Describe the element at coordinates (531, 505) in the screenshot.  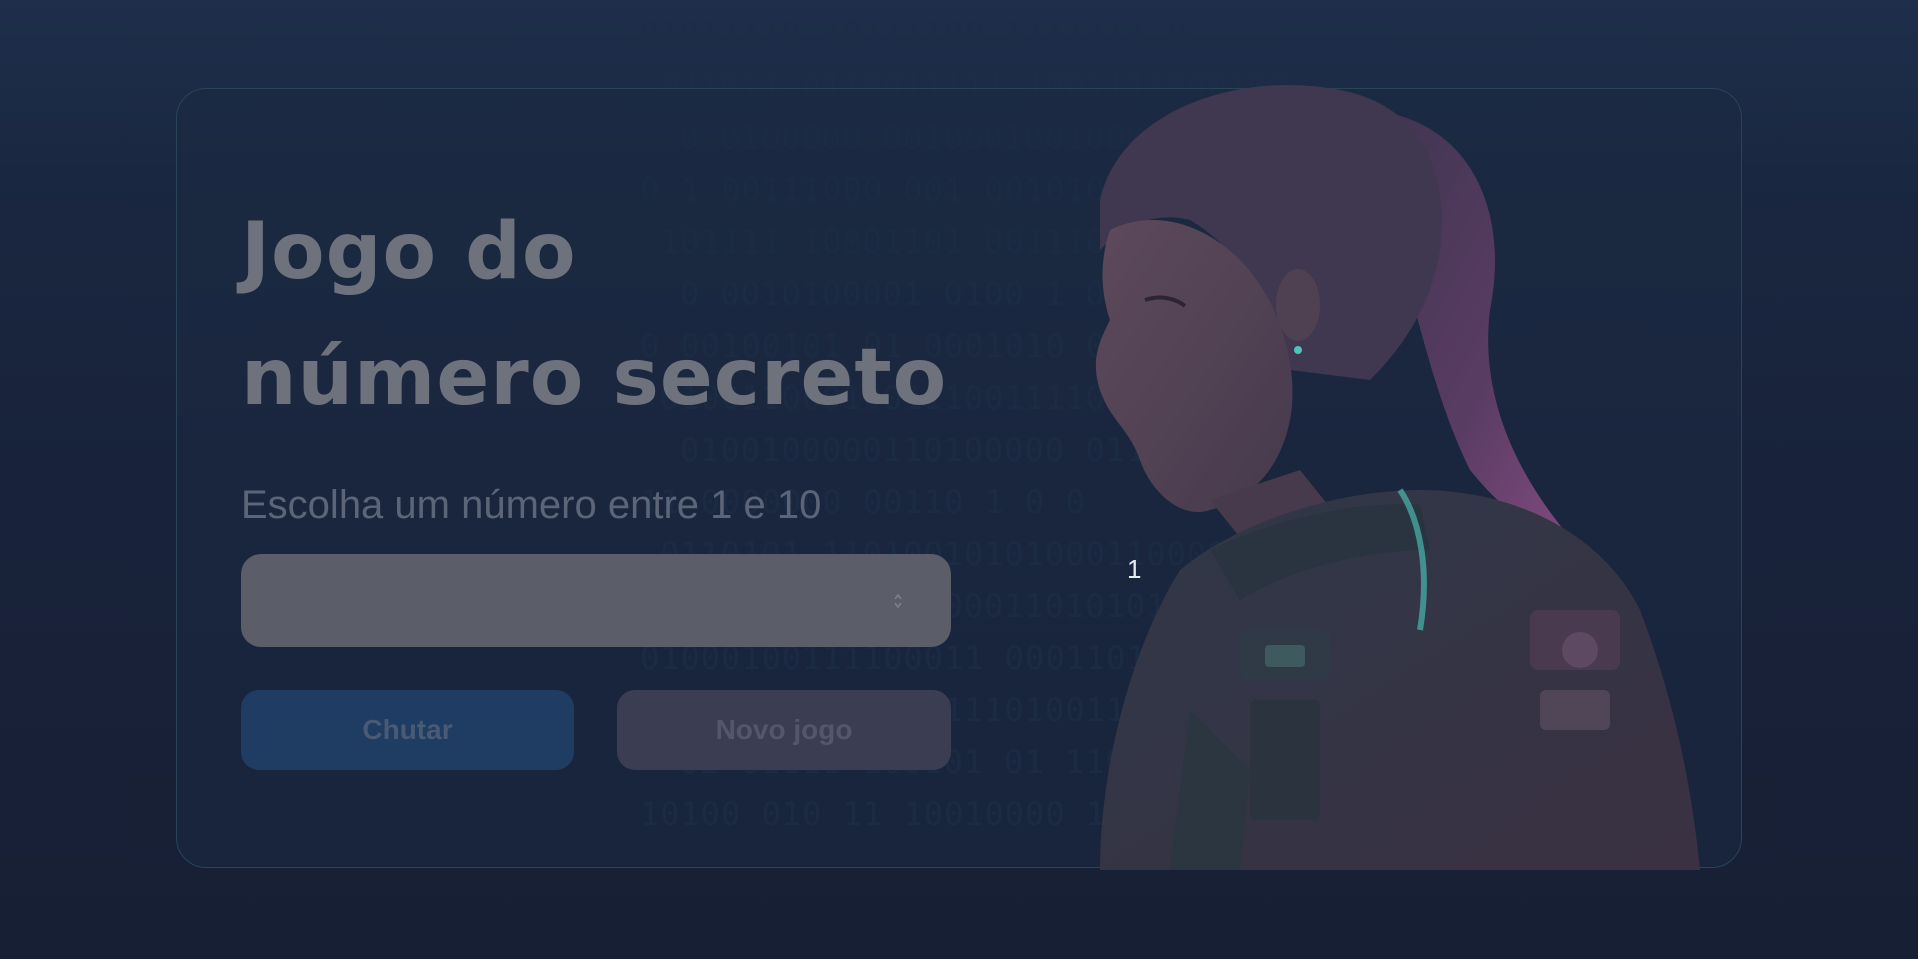
I see `instruction-text: Escolha um número entre 1 e 10` at that location.